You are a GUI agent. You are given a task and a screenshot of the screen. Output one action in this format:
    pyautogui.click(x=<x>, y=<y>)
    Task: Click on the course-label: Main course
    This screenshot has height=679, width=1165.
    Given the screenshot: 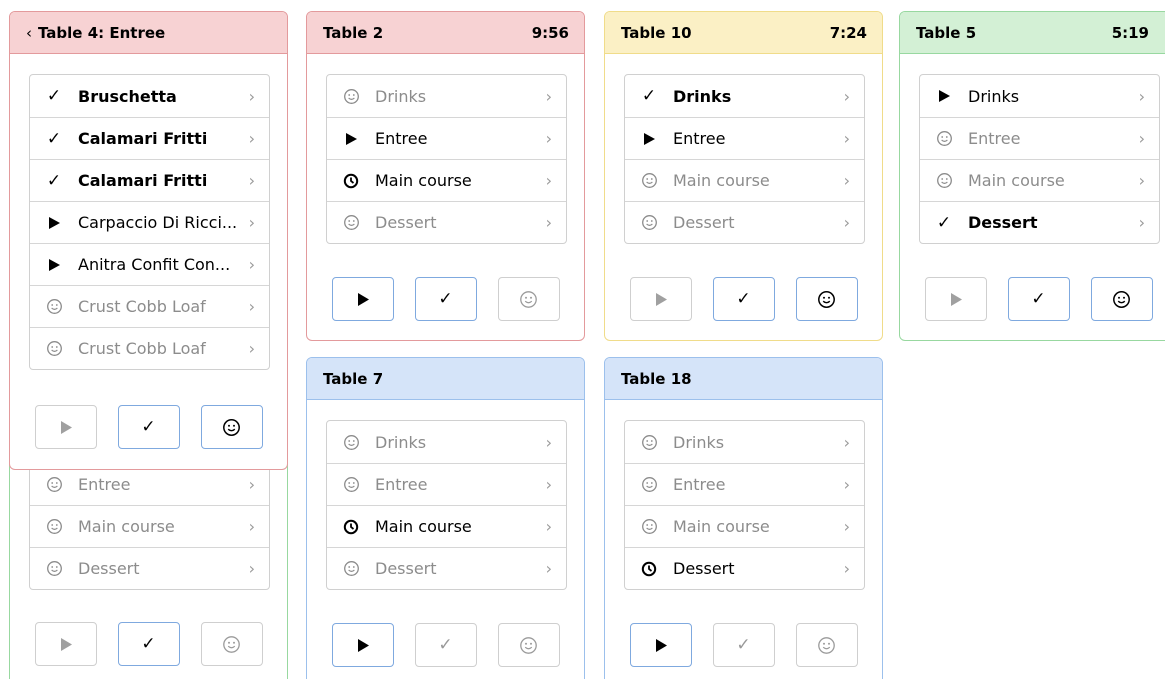 What is the action you would take?
    pyautogui.click(x=721, y=180)
    